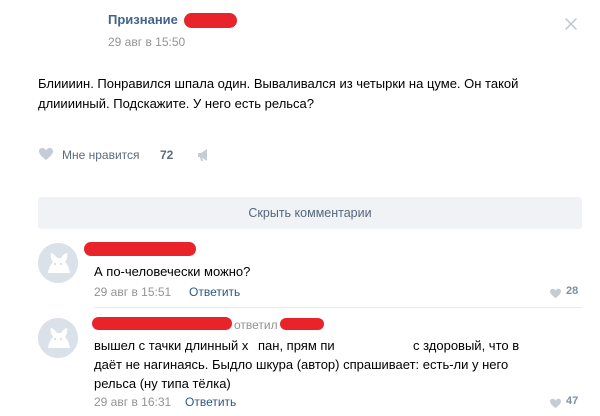 The height and width of the screenshot is (416, 600). I want to click on comment-text-line-1a: вышел с тачки длинный х, so click(171, 345).